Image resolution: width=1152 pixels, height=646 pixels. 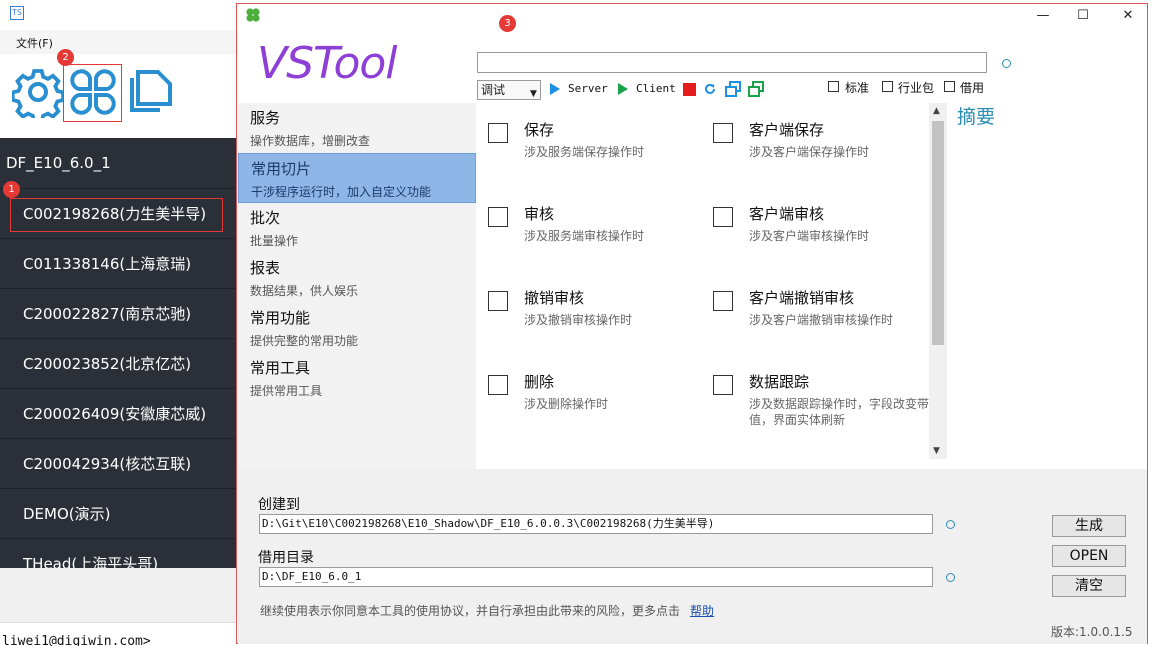 What do you see at coordinates (280, 318) in the screenshot?
I see `category-title: 常用功能` at bounding box center [280, 318].